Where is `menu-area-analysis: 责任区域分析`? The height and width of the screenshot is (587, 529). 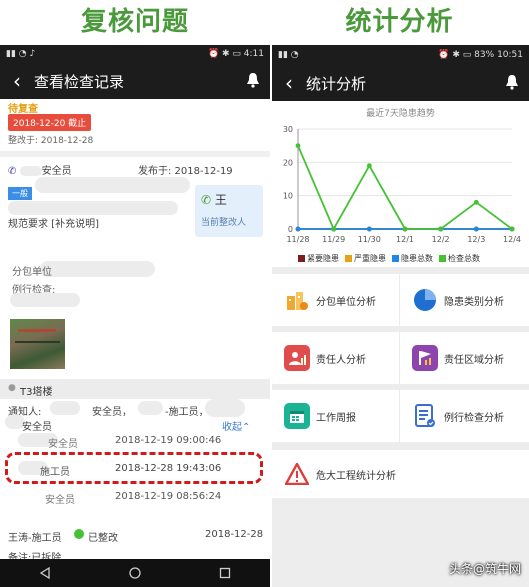
menu-area-analysis: 责任区域分析 is located at coordinates (464, 358).